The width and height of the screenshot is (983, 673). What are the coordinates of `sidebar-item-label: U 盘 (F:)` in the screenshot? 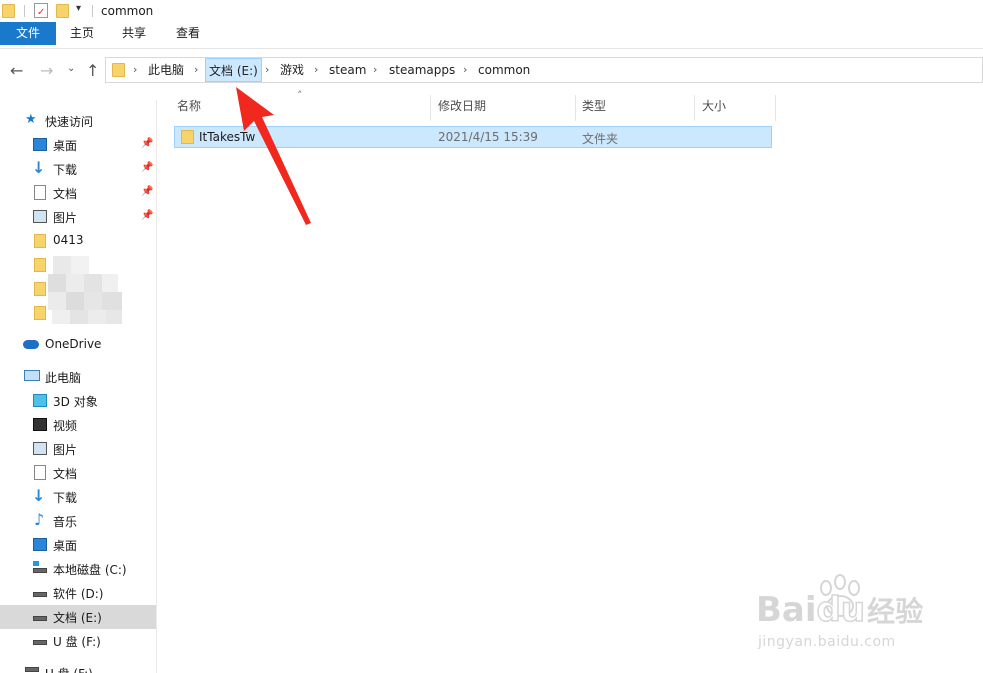 It's located at (77, 642).